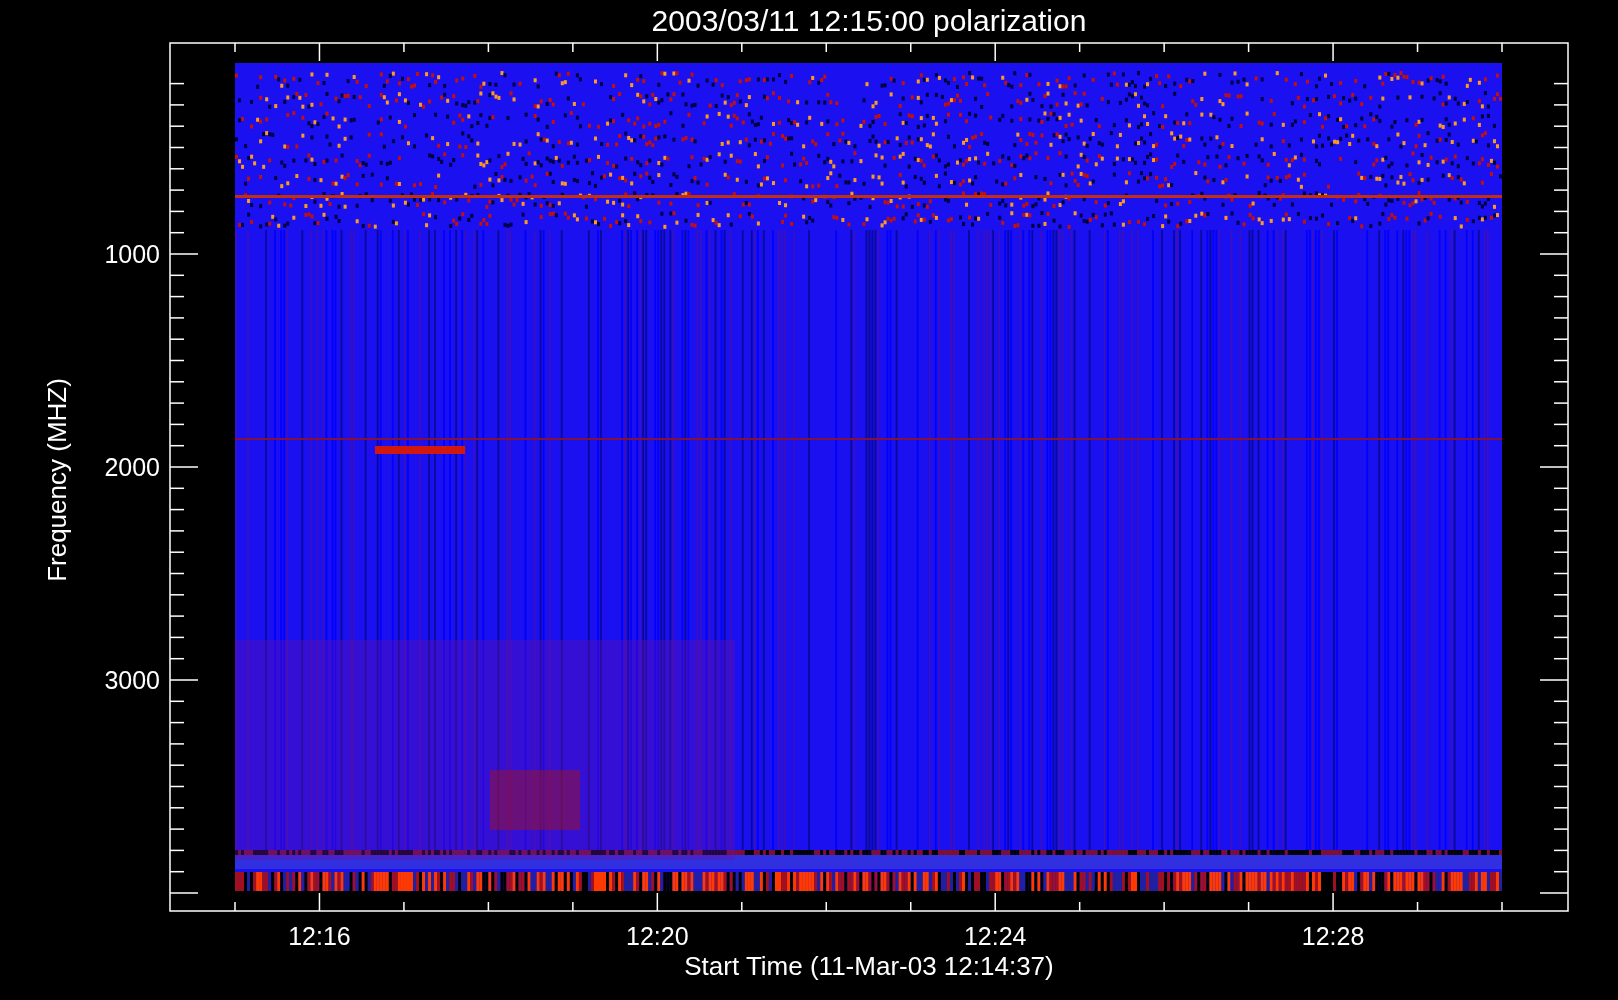 This screenshot has width=1618, height=1000. I want to click on y-tick-label: 1000, so click(132, 254).